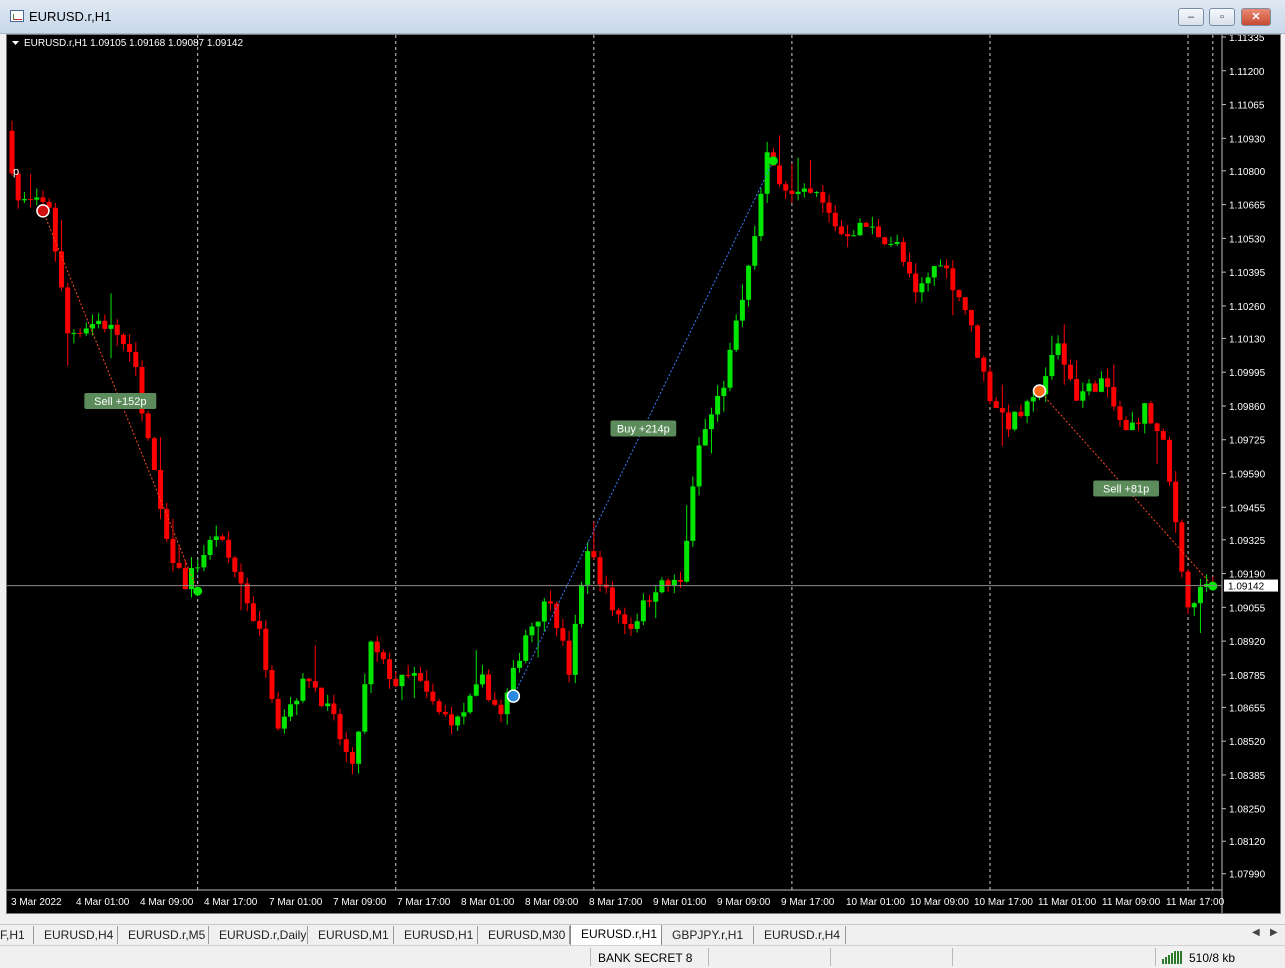 The height and width of the screenshot is (968, 1285). Describe the element at coordinates (1256, 932) in the screenshot. I see `tab-scroll-left-icon: ◀` at that location.